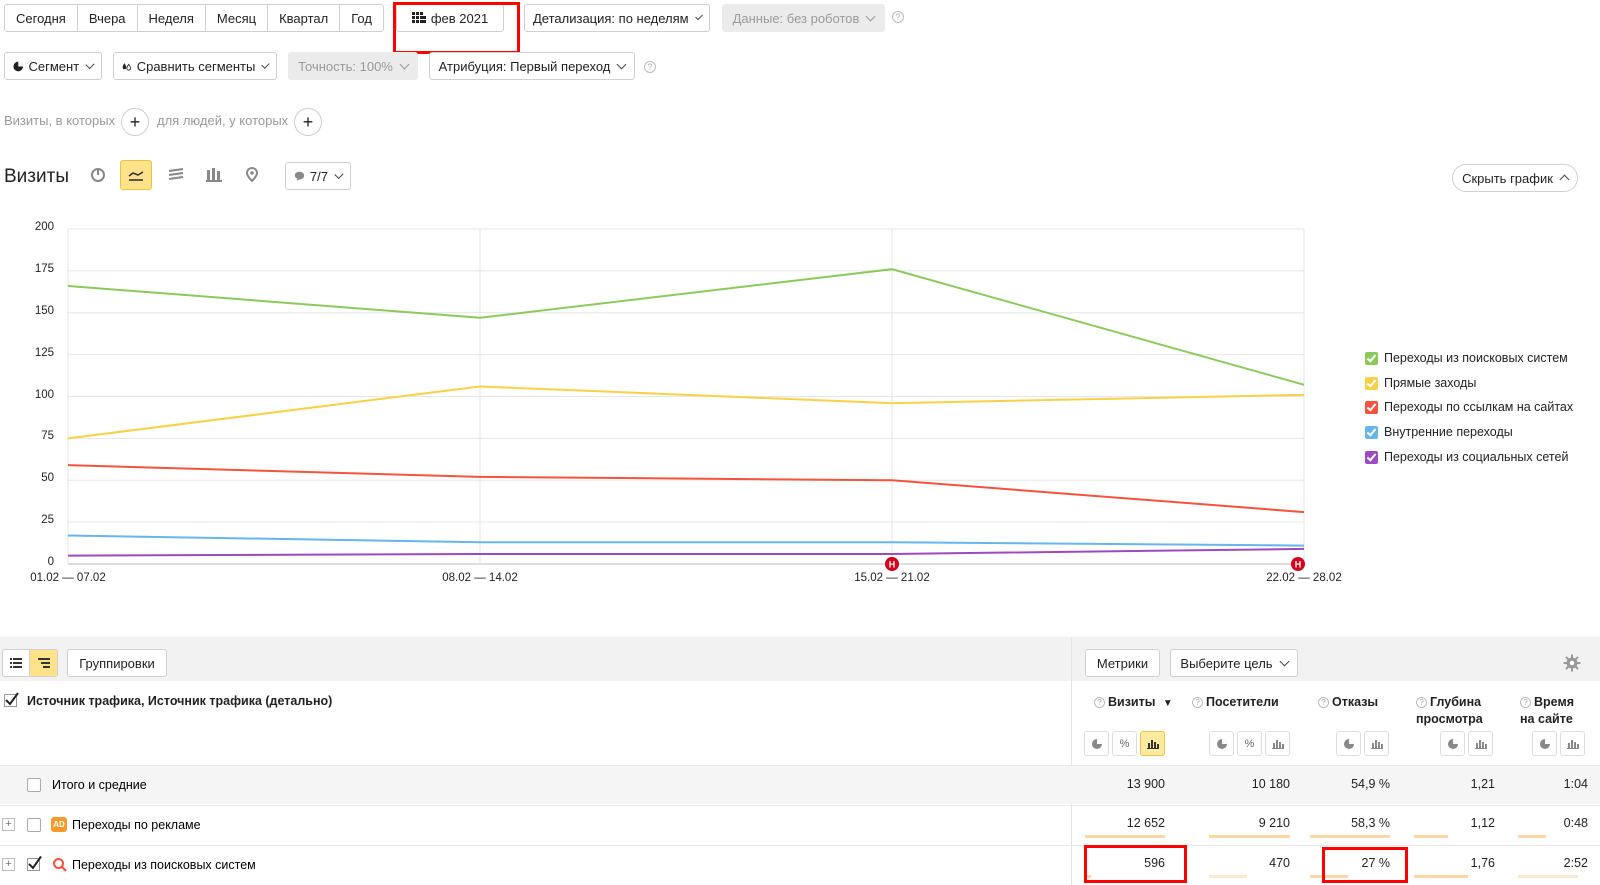 This screenshot has height=885, width=1600. What do you see at coordinates (1152, 743) in the screenshot?
I see `visits-bars-button` at bounding box center [1152, 743].